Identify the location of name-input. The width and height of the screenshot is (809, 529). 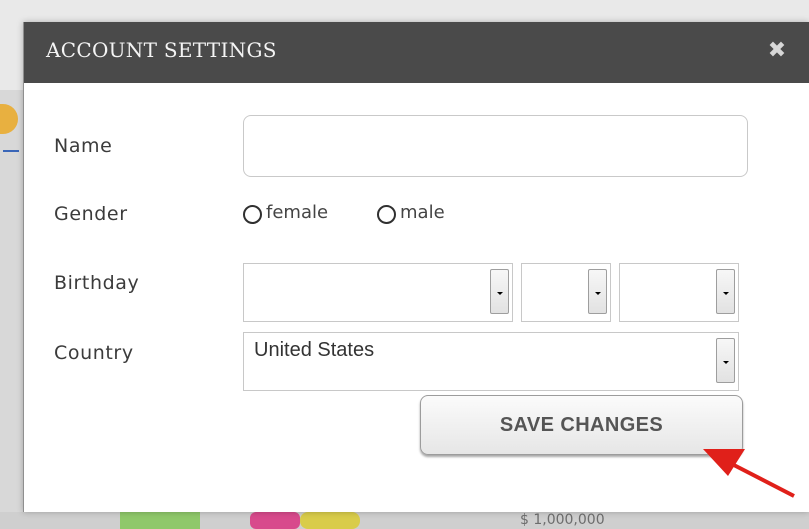
(495, 146).